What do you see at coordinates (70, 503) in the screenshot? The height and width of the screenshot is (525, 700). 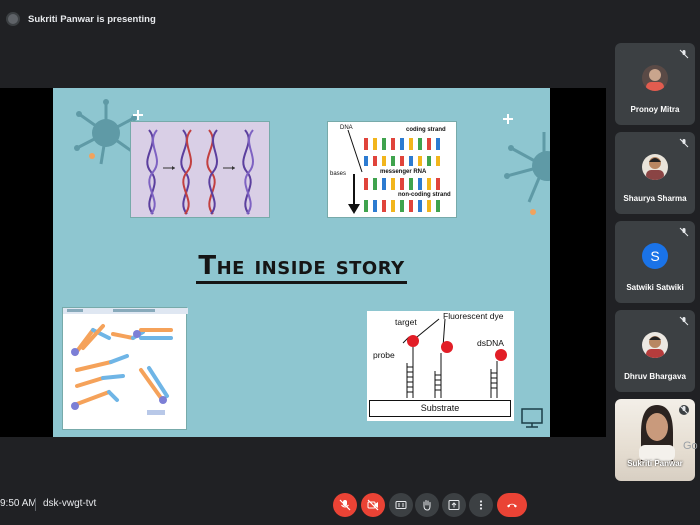 I see `meeting-code: dsk-vwgt-tvt` at bounding box center [70, 503].